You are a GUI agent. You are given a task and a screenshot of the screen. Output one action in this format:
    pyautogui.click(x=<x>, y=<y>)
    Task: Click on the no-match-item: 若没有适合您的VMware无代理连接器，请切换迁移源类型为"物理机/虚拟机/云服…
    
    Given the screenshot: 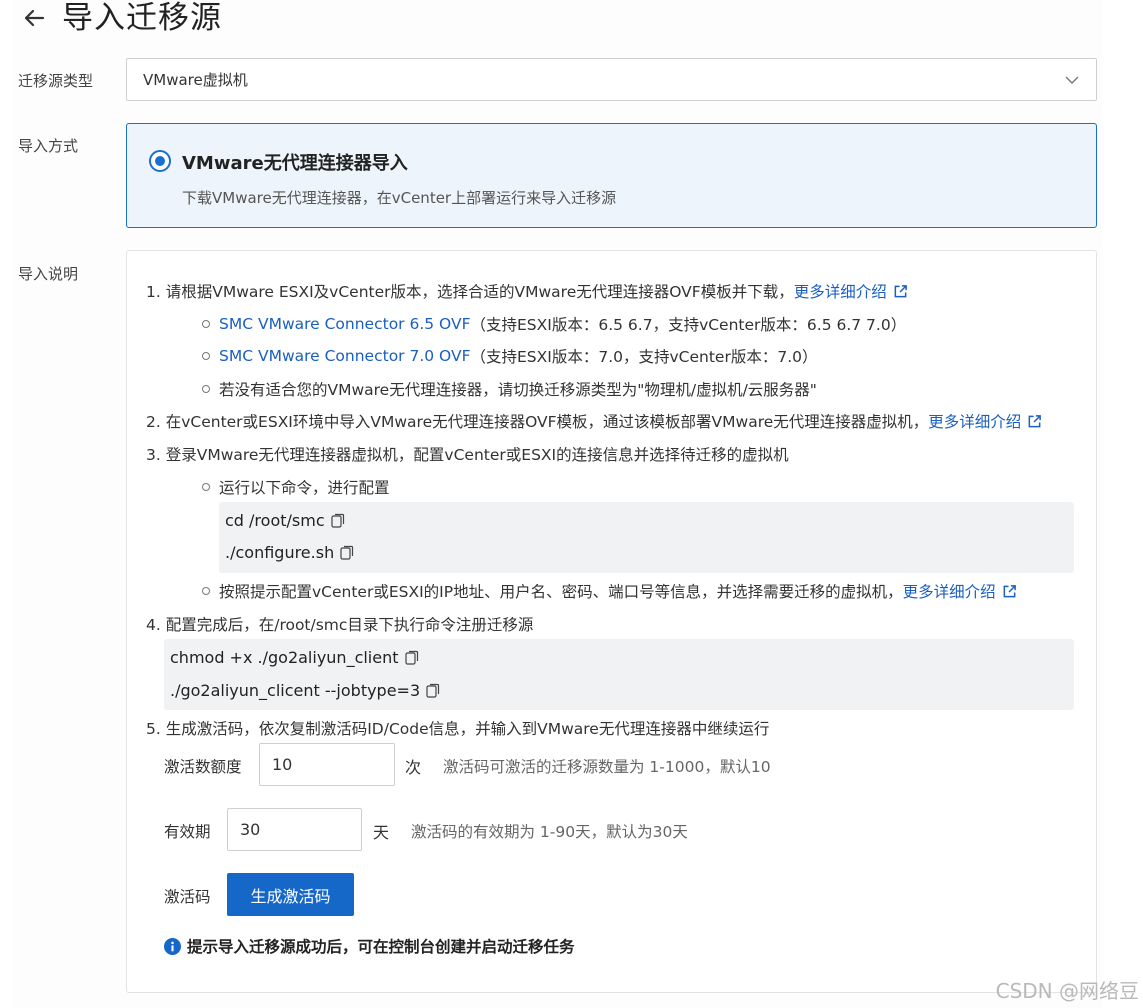 What is the action you would take?
    pyautogui.click(x=509, y=389)
    